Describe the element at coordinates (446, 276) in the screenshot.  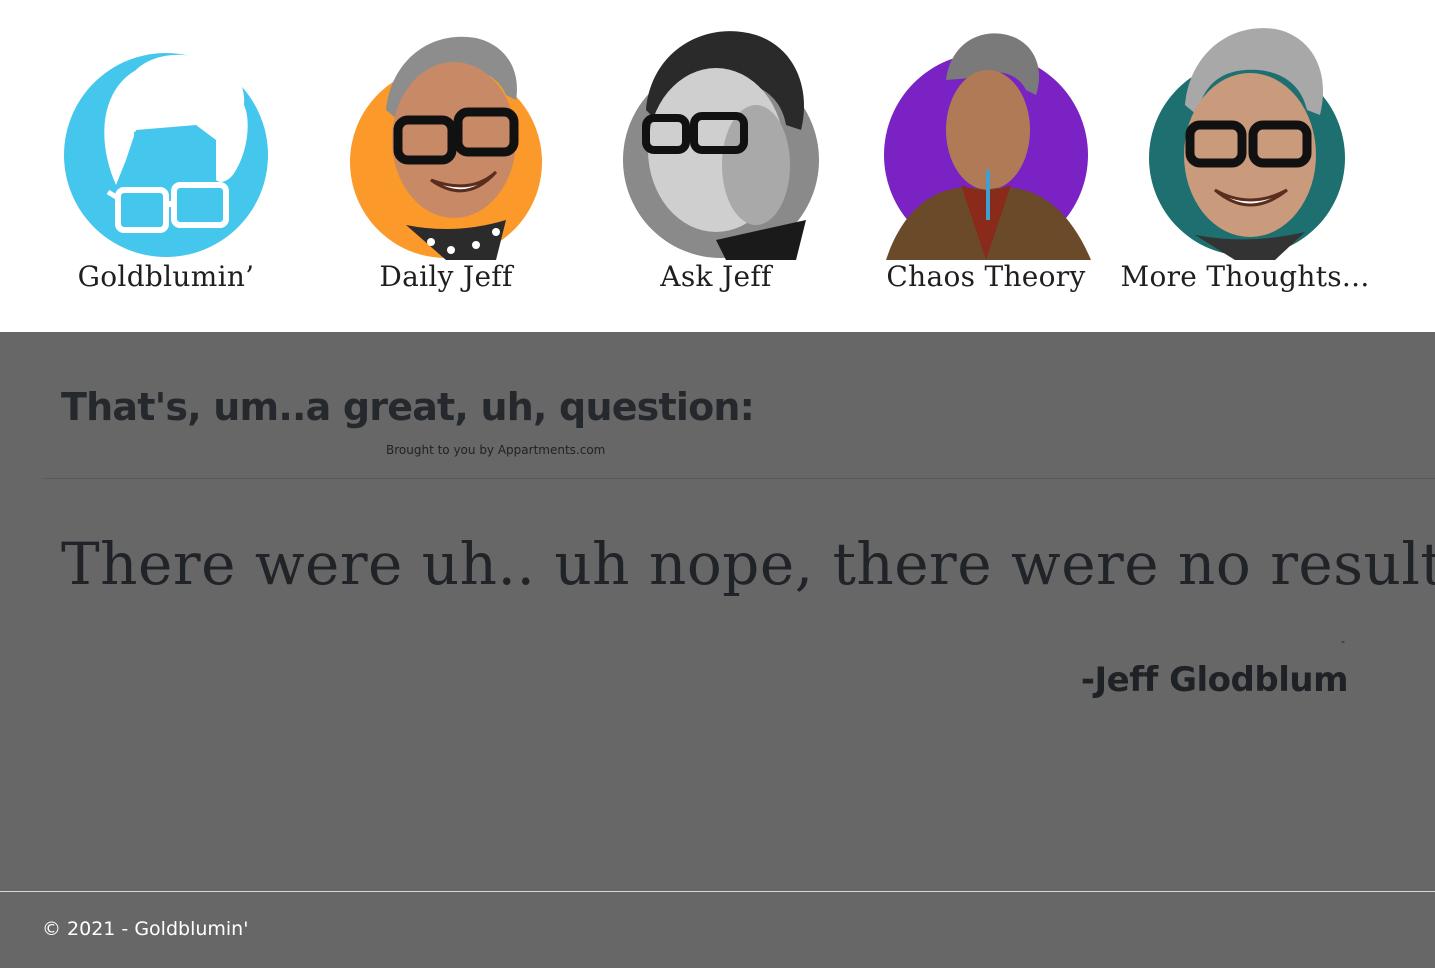
I see `nav-label-daily-jeff: Daily Jeff` at that location.